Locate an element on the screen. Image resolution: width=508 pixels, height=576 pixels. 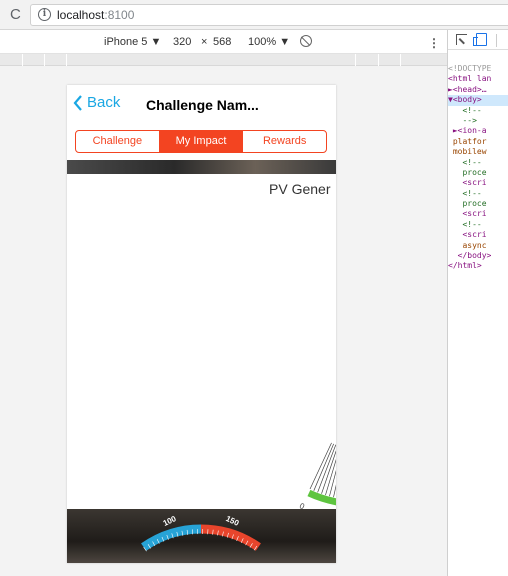
browser-address-bar: C i localhost:8100 is located at coordinates (254, 15).